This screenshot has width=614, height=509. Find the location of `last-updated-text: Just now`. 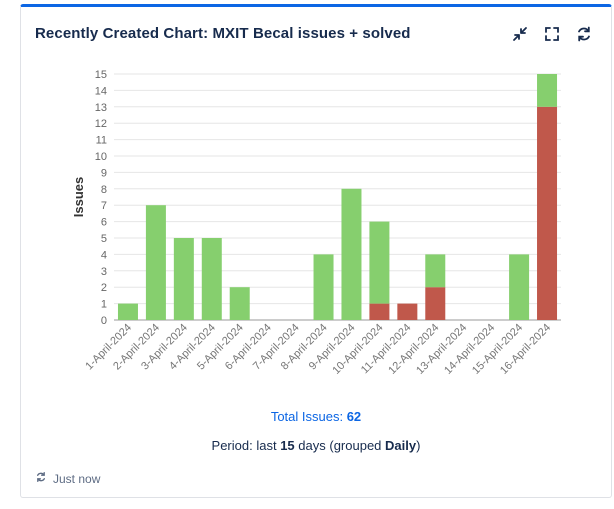

last-updated-text: Just now is located at coordinates (77, 478).